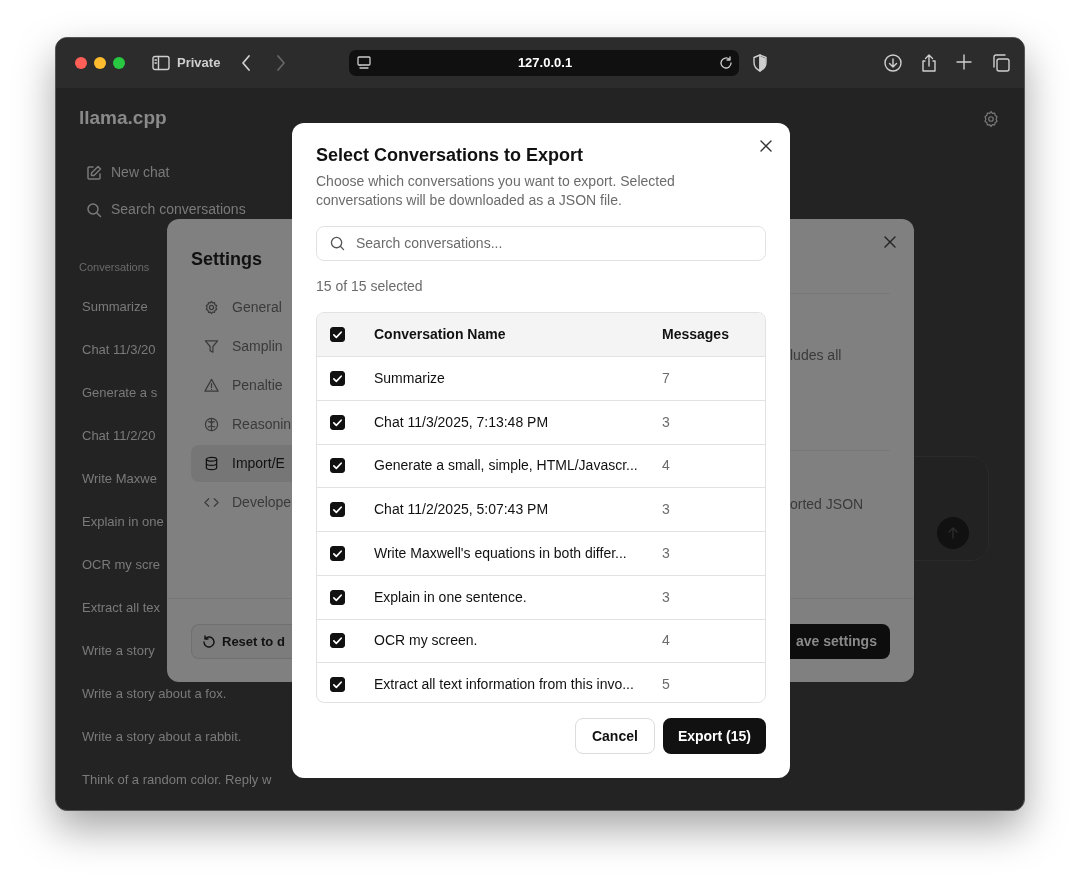 Image resolution: width=1080 pixels, height=884 pixels. What do you see at coordinates (462, 422) in the screenshot?
I see `table-cell-text: Chat 11/3/2025, 7:13:48 PM` at bounding box center [462, 422].